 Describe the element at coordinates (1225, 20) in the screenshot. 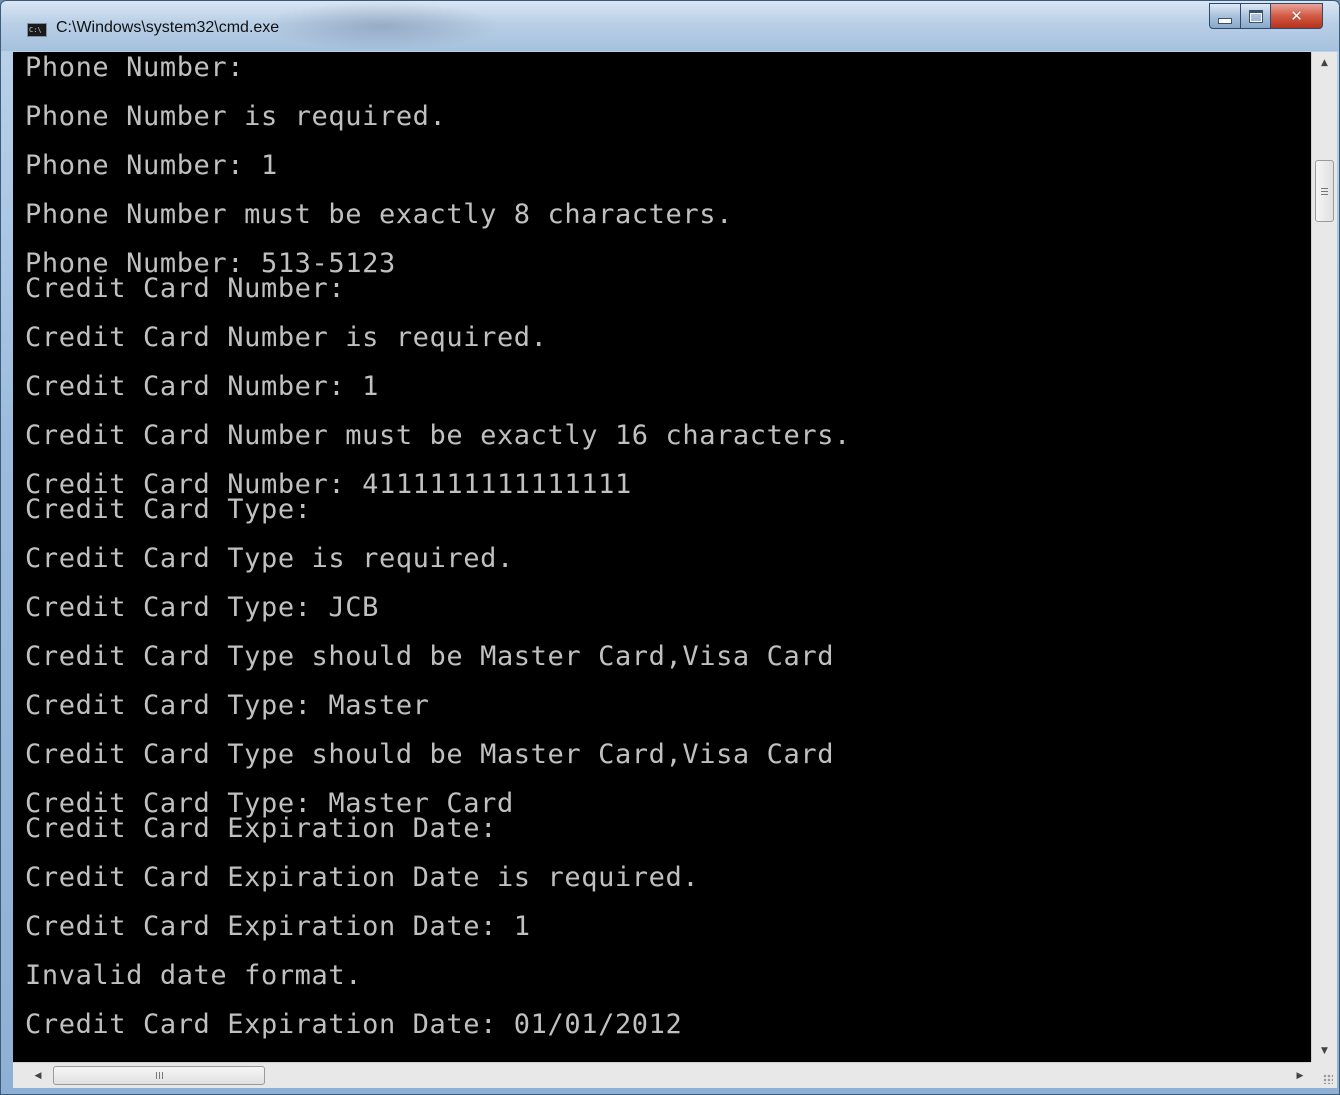

I see `minimize-icon` at that location.